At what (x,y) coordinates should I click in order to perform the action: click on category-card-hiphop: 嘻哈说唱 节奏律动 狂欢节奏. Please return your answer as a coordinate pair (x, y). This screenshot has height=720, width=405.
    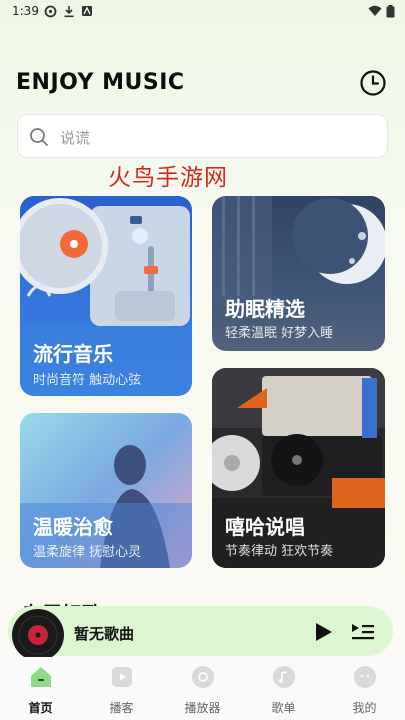
    Looking at the image, I should click on (298, 468).